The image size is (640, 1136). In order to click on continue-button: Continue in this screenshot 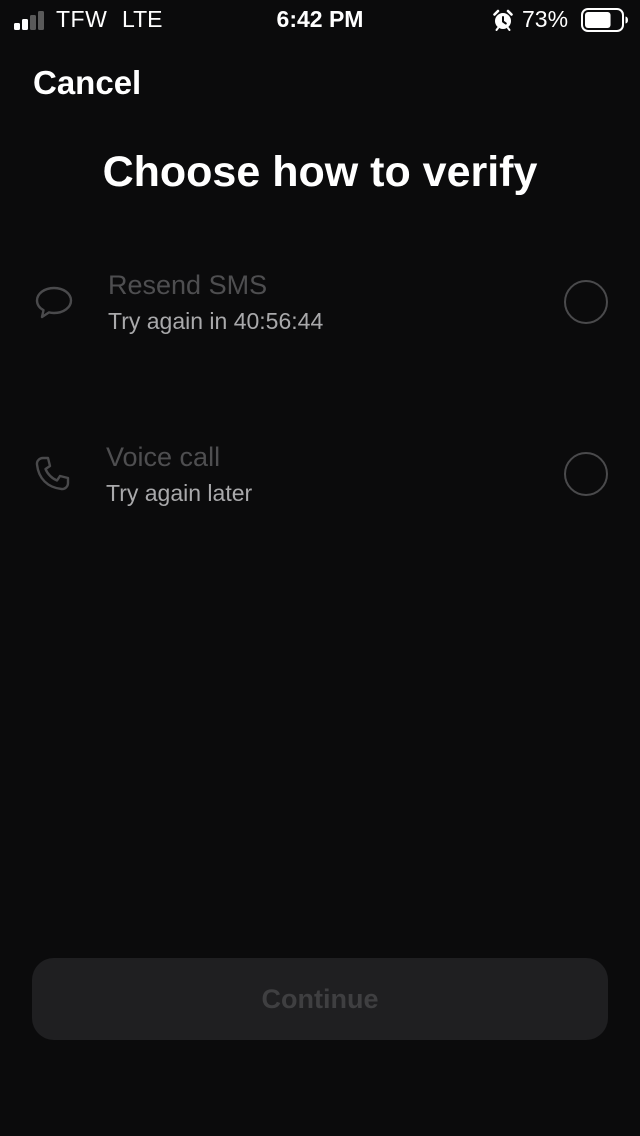, I will do `click(320, 999)`.